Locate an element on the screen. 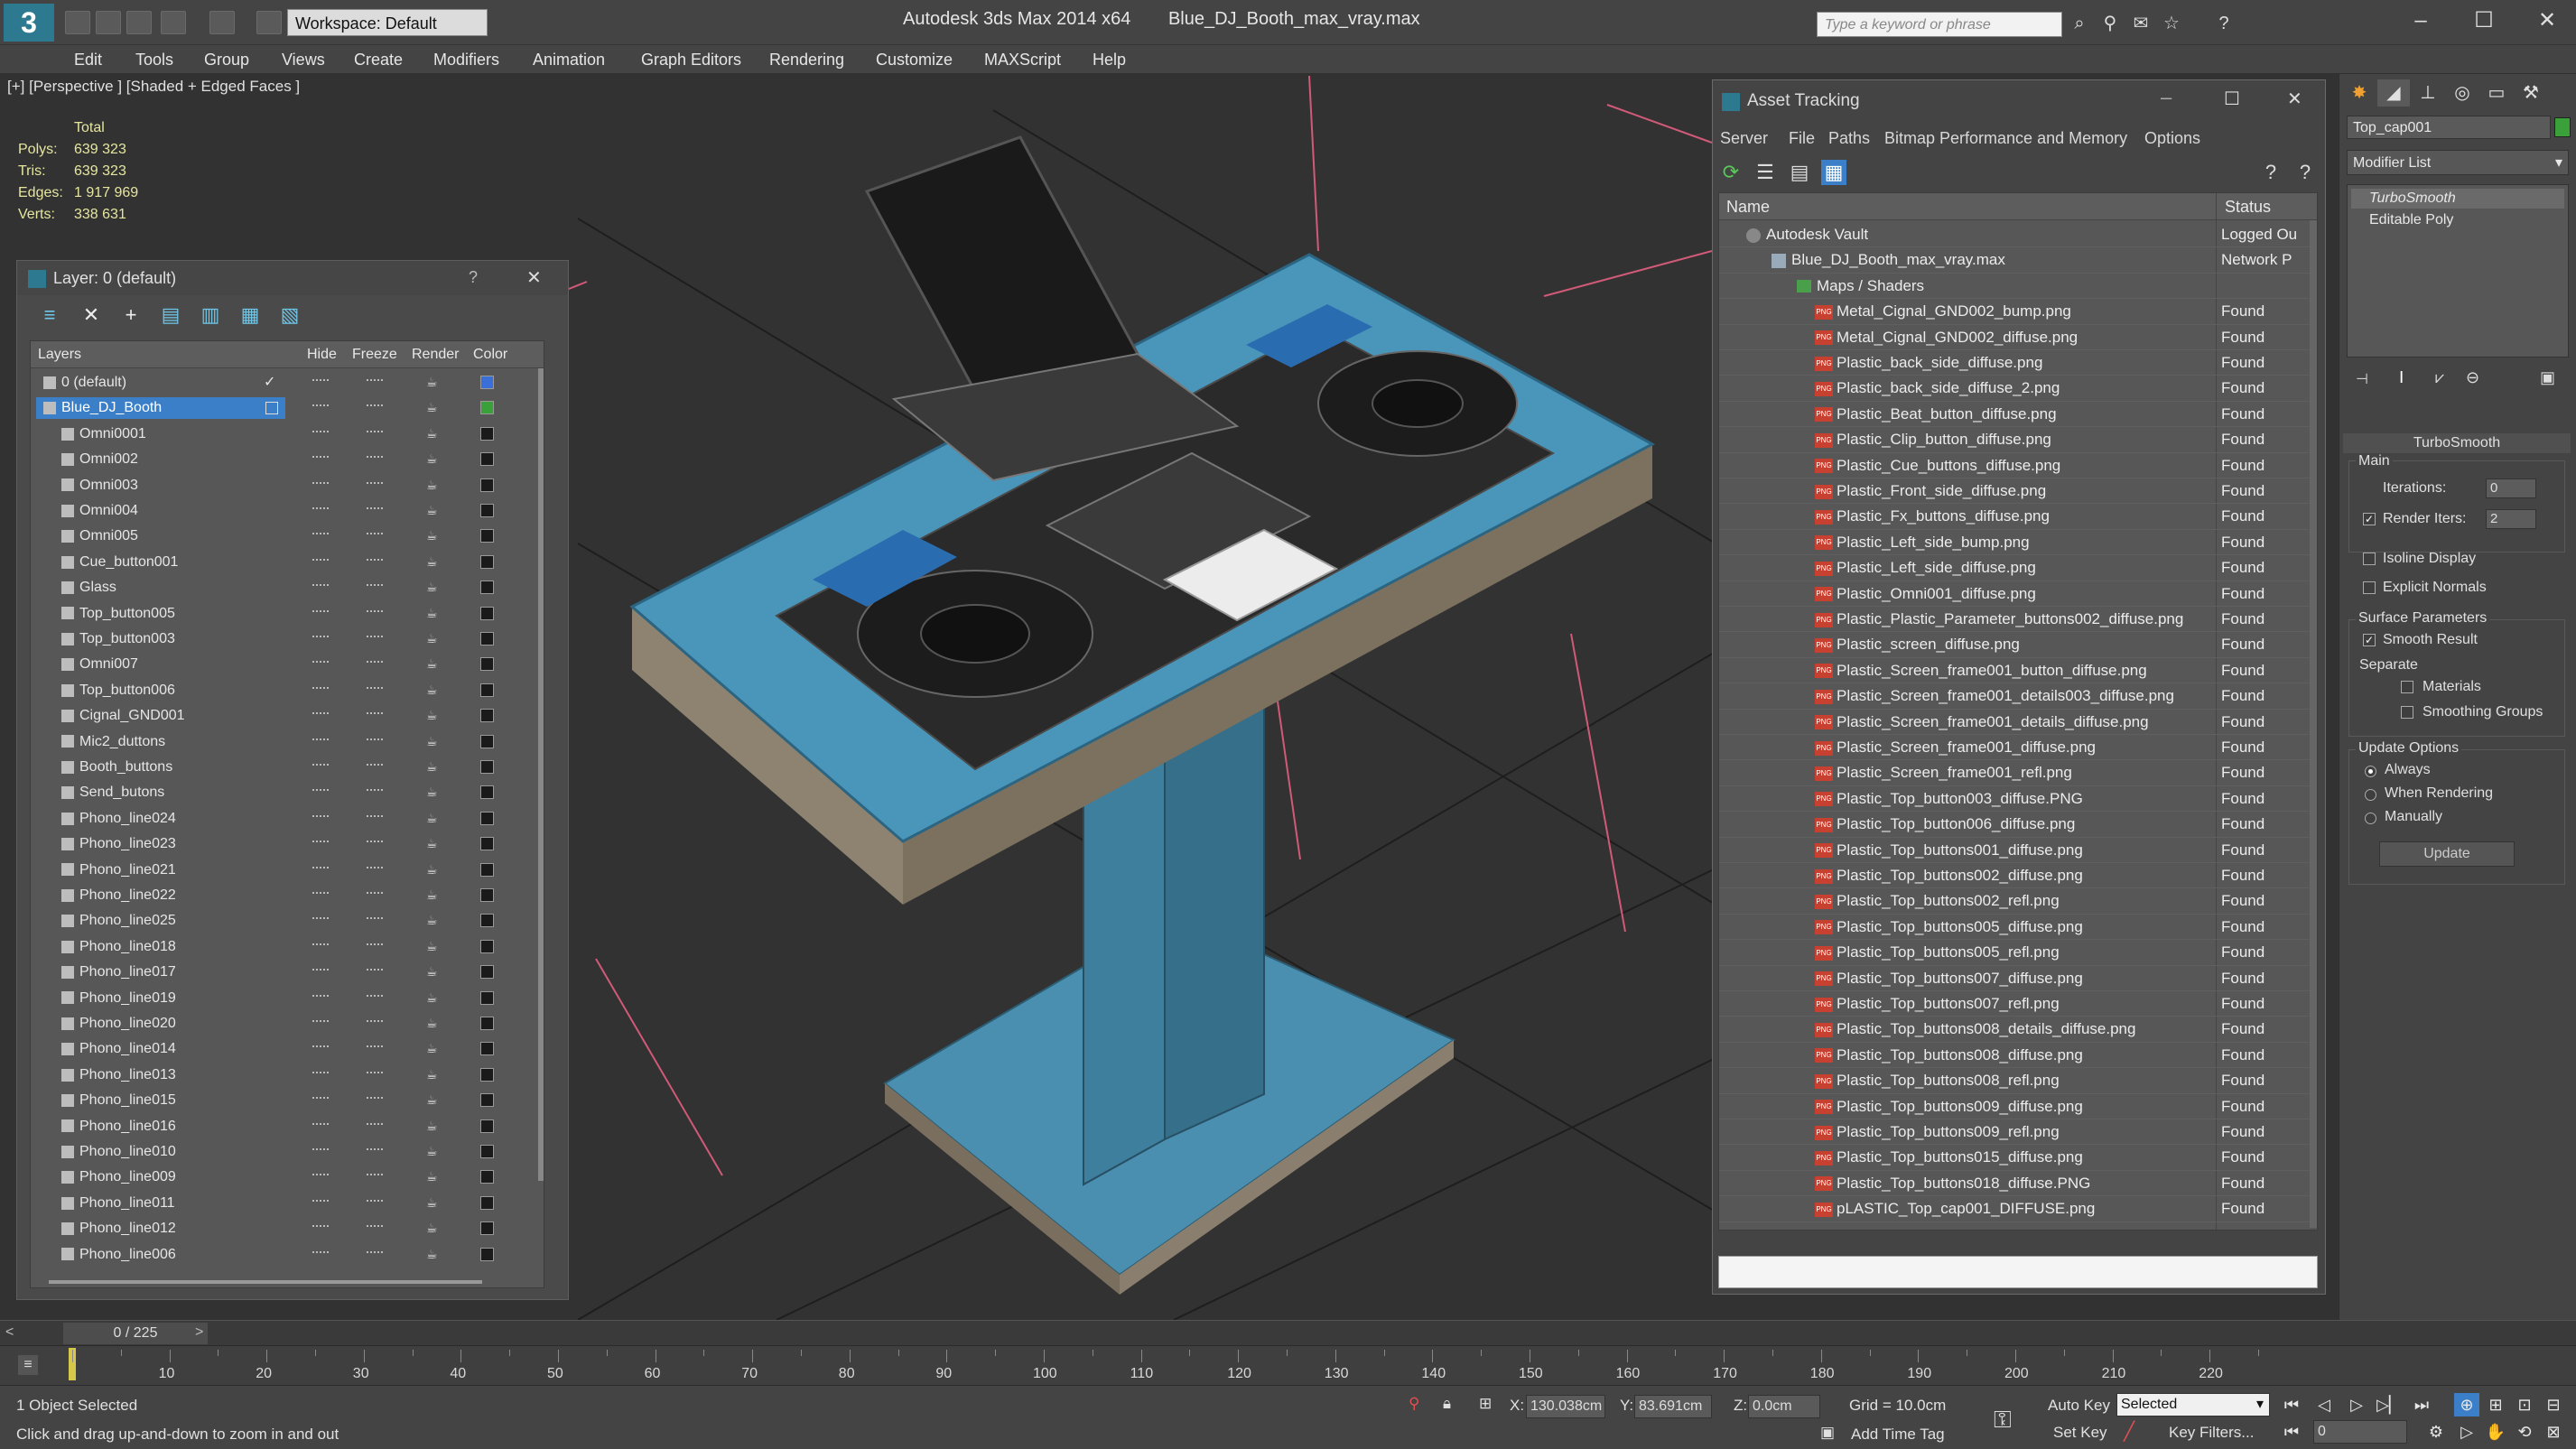  redo-icon is located at coordinates (222, 22).